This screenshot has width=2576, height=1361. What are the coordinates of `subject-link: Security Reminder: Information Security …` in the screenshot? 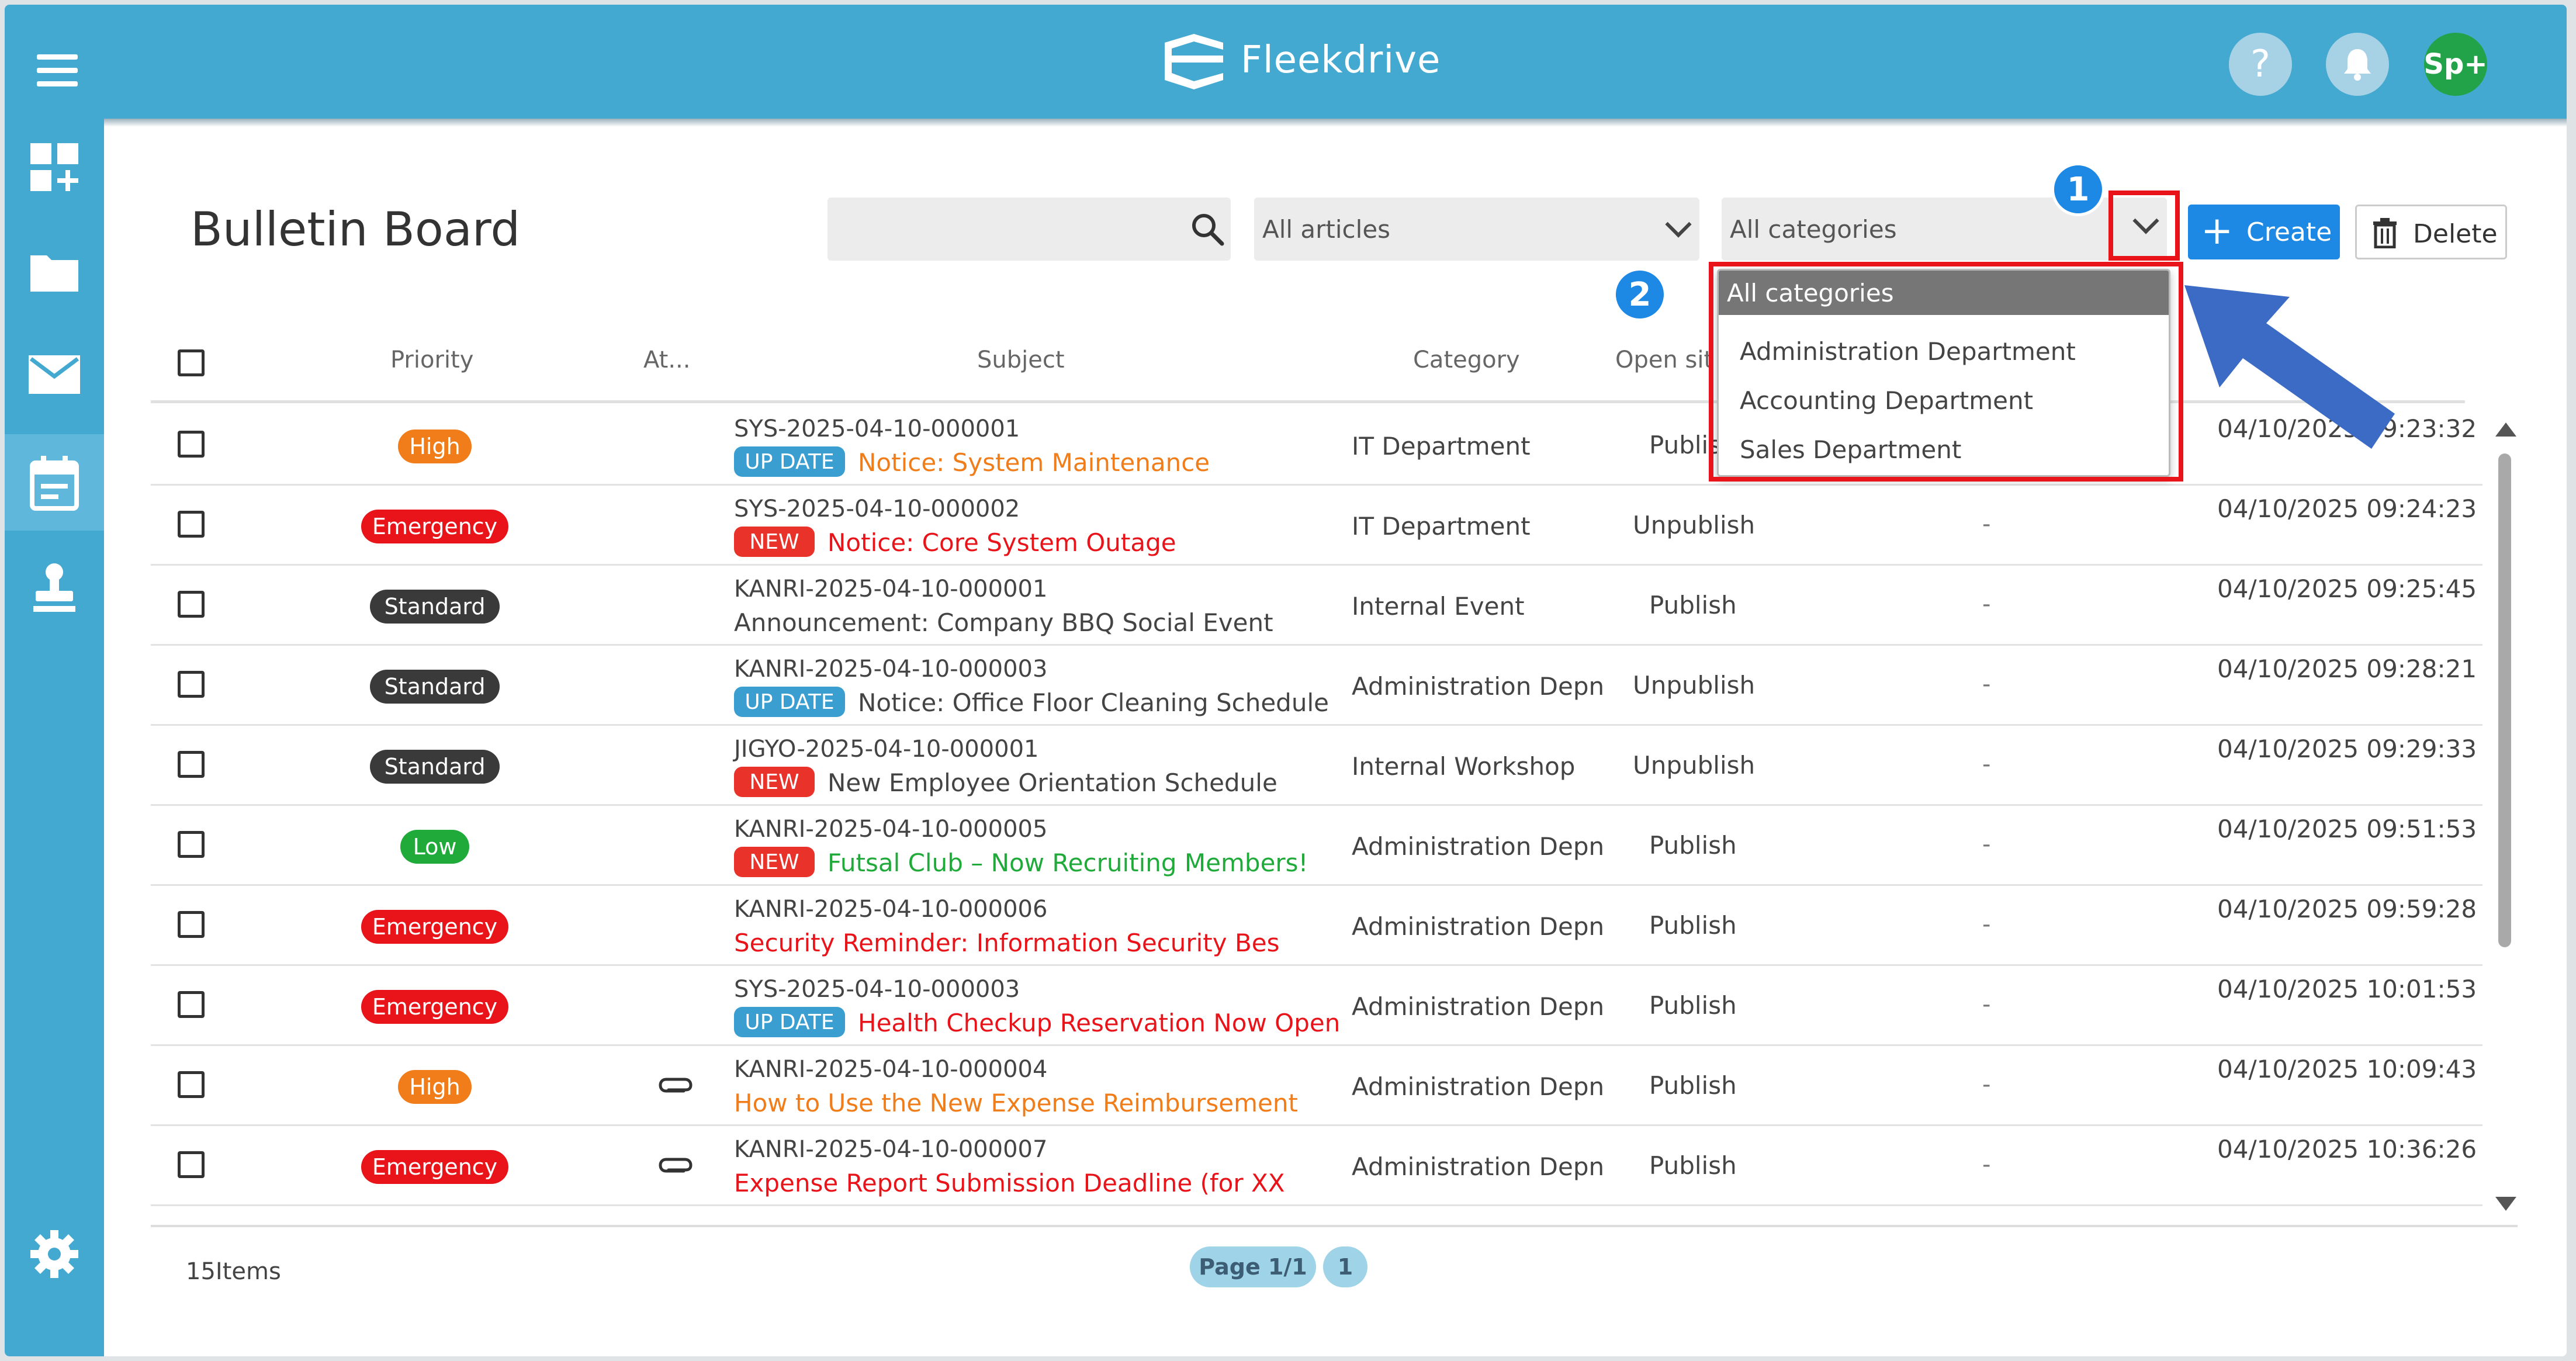 It's located at (1007, 943).